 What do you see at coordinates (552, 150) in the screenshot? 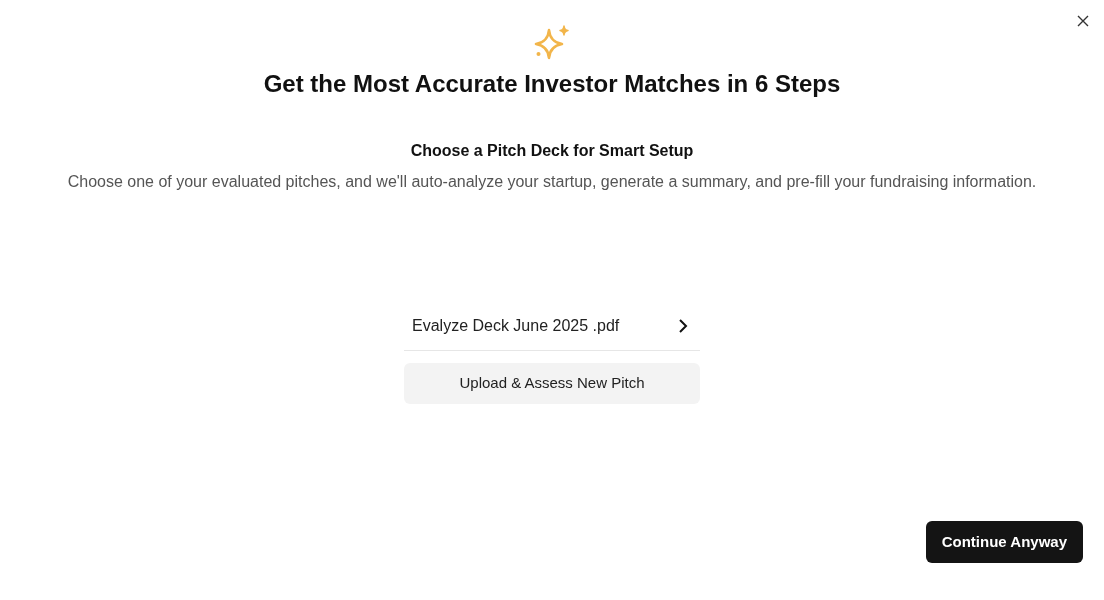
I see `section-heading: Choose a Pitch Deck for Smart Setup` at bounding box center [552, 150].